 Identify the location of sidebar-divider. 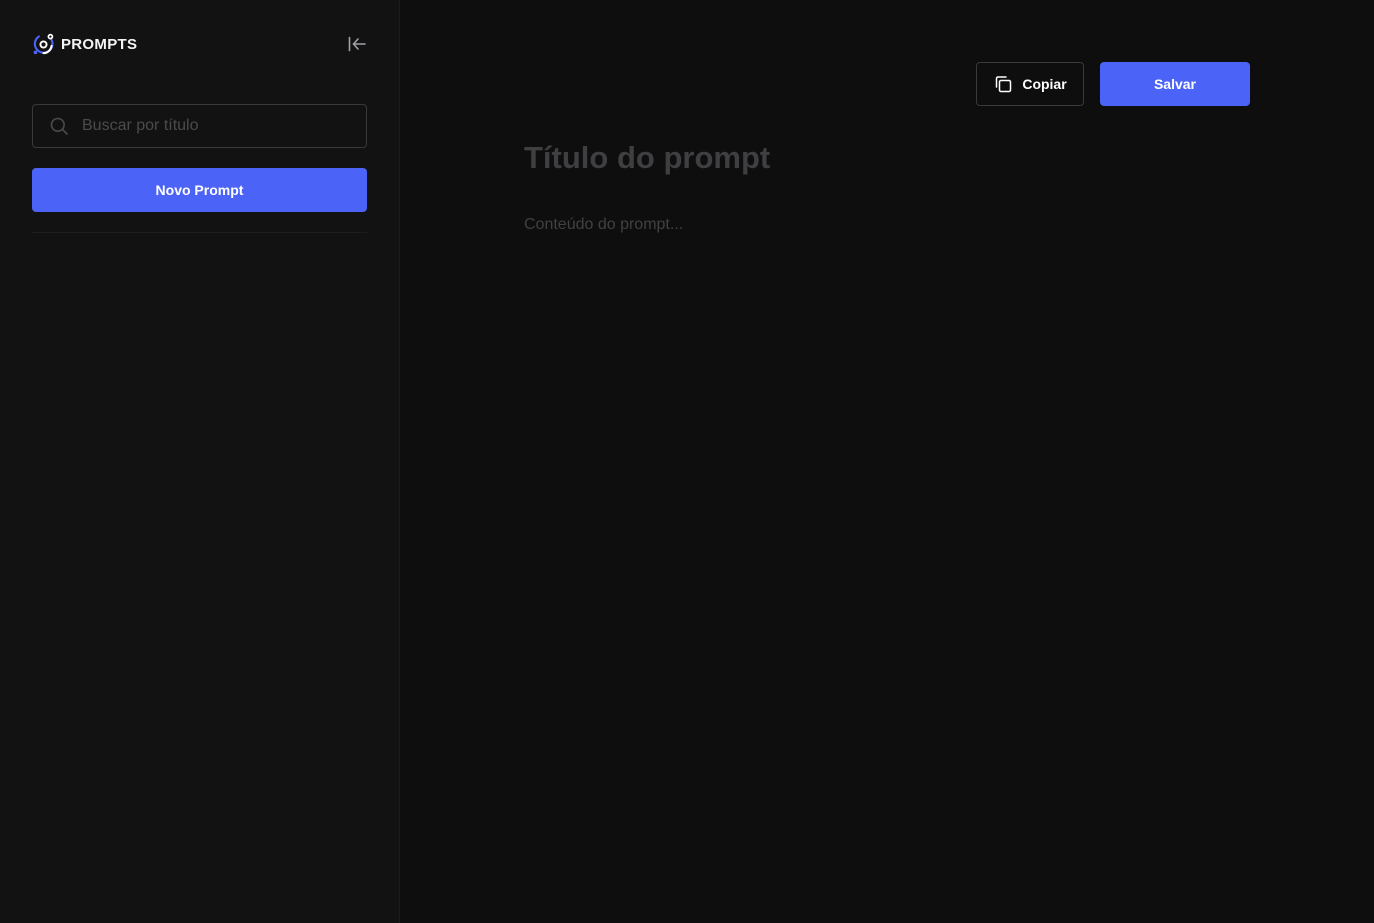
(199, 232).